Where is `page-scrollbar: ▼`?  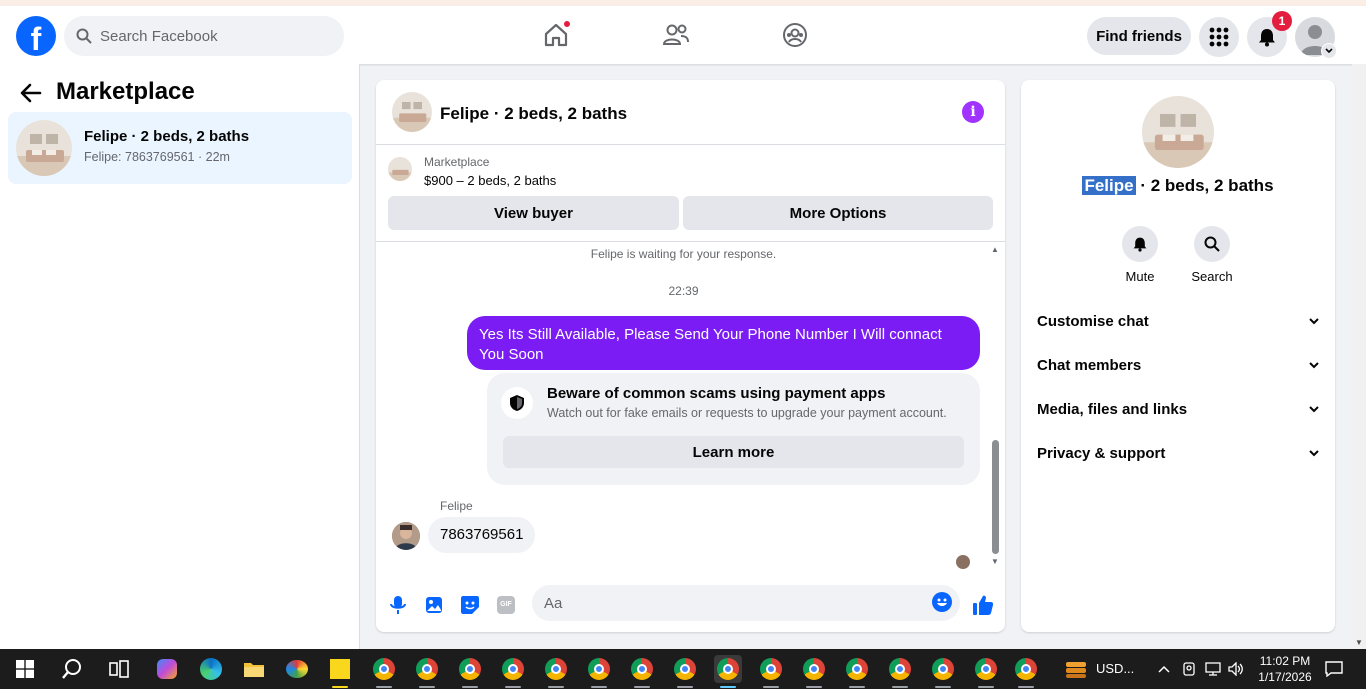 page-scrollbar: ▼ is located at coordinates (1359, 356).